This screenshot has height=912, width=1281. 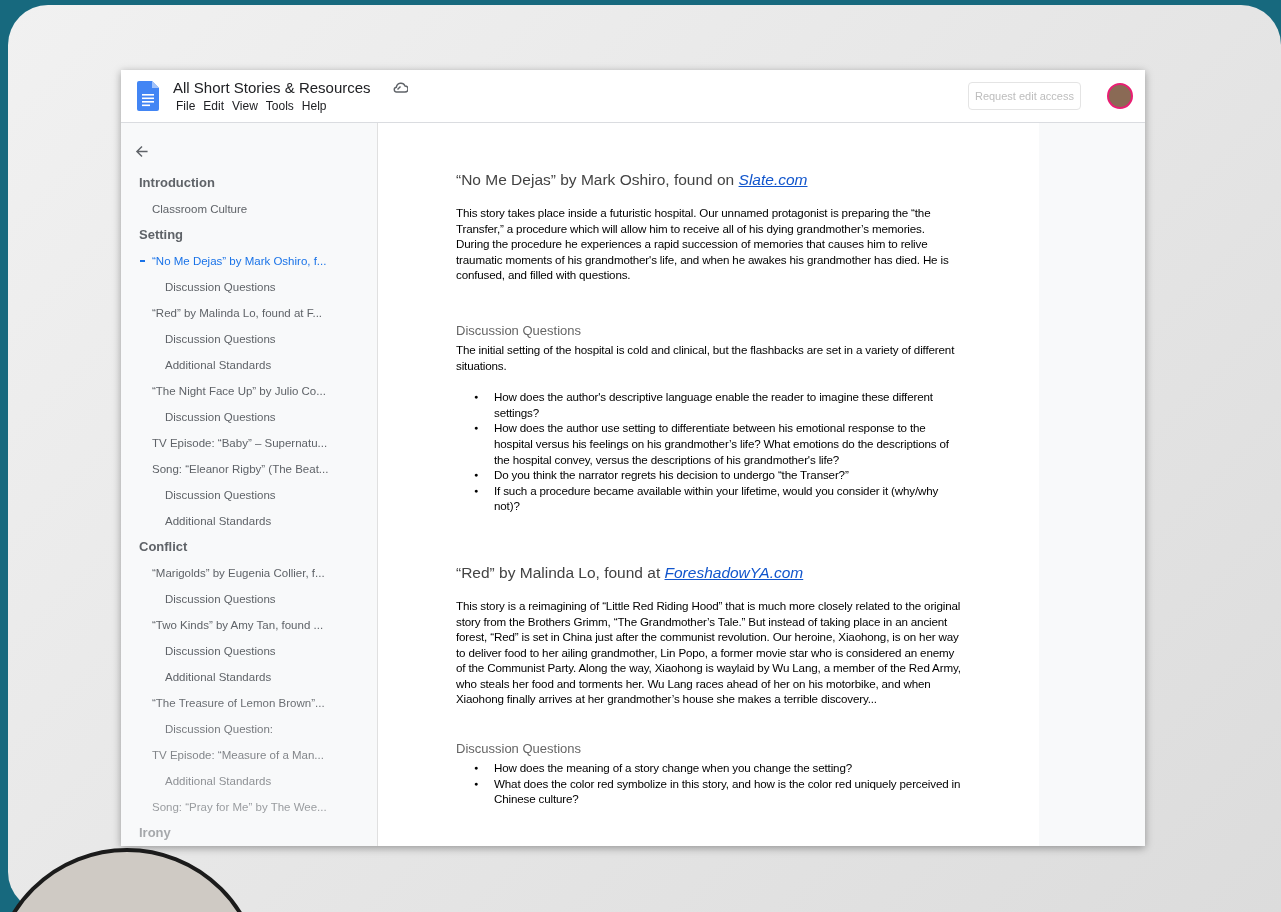 I want to click on source-link: Slate.com, so click(x=773, y=179).